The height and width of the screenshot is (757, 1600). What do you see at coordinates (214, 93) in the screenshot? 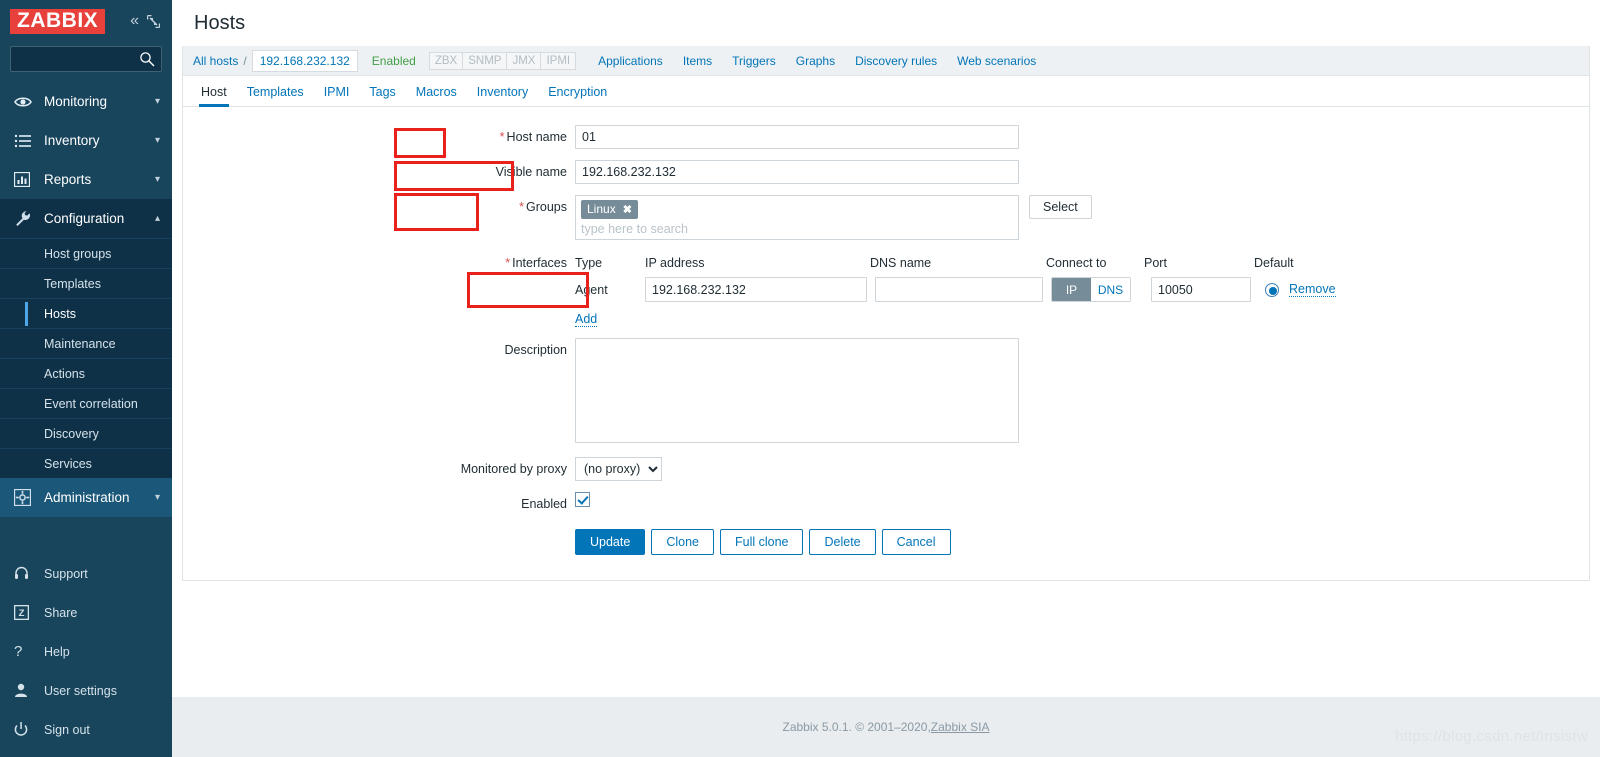
I see `tab-host: Host` at bounding box center [214, 93].